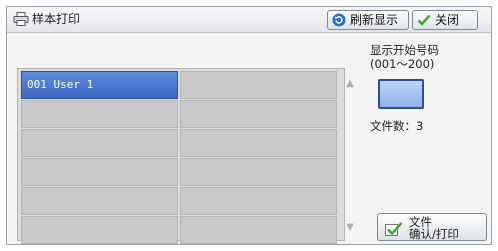 Image resolution: width=498 pixels, height=251 pixels. What do you see at coordinates (350, 84) in the screenshot?
I see `scroll-up-arrow-icon: ▲` at bounding box center [350, 84].